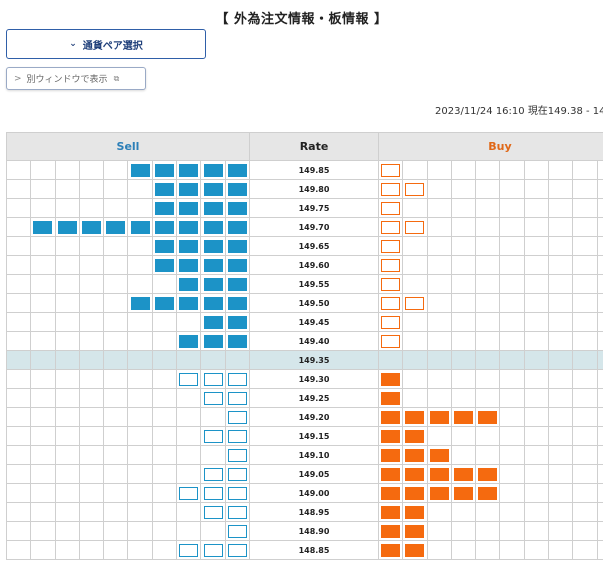 The height and width of the screenshot is (568, 603). What do you see at coordinates (304, 227) in the screenshot?
I see `order-book-row: 149.70` at bounding box center [304, 227].